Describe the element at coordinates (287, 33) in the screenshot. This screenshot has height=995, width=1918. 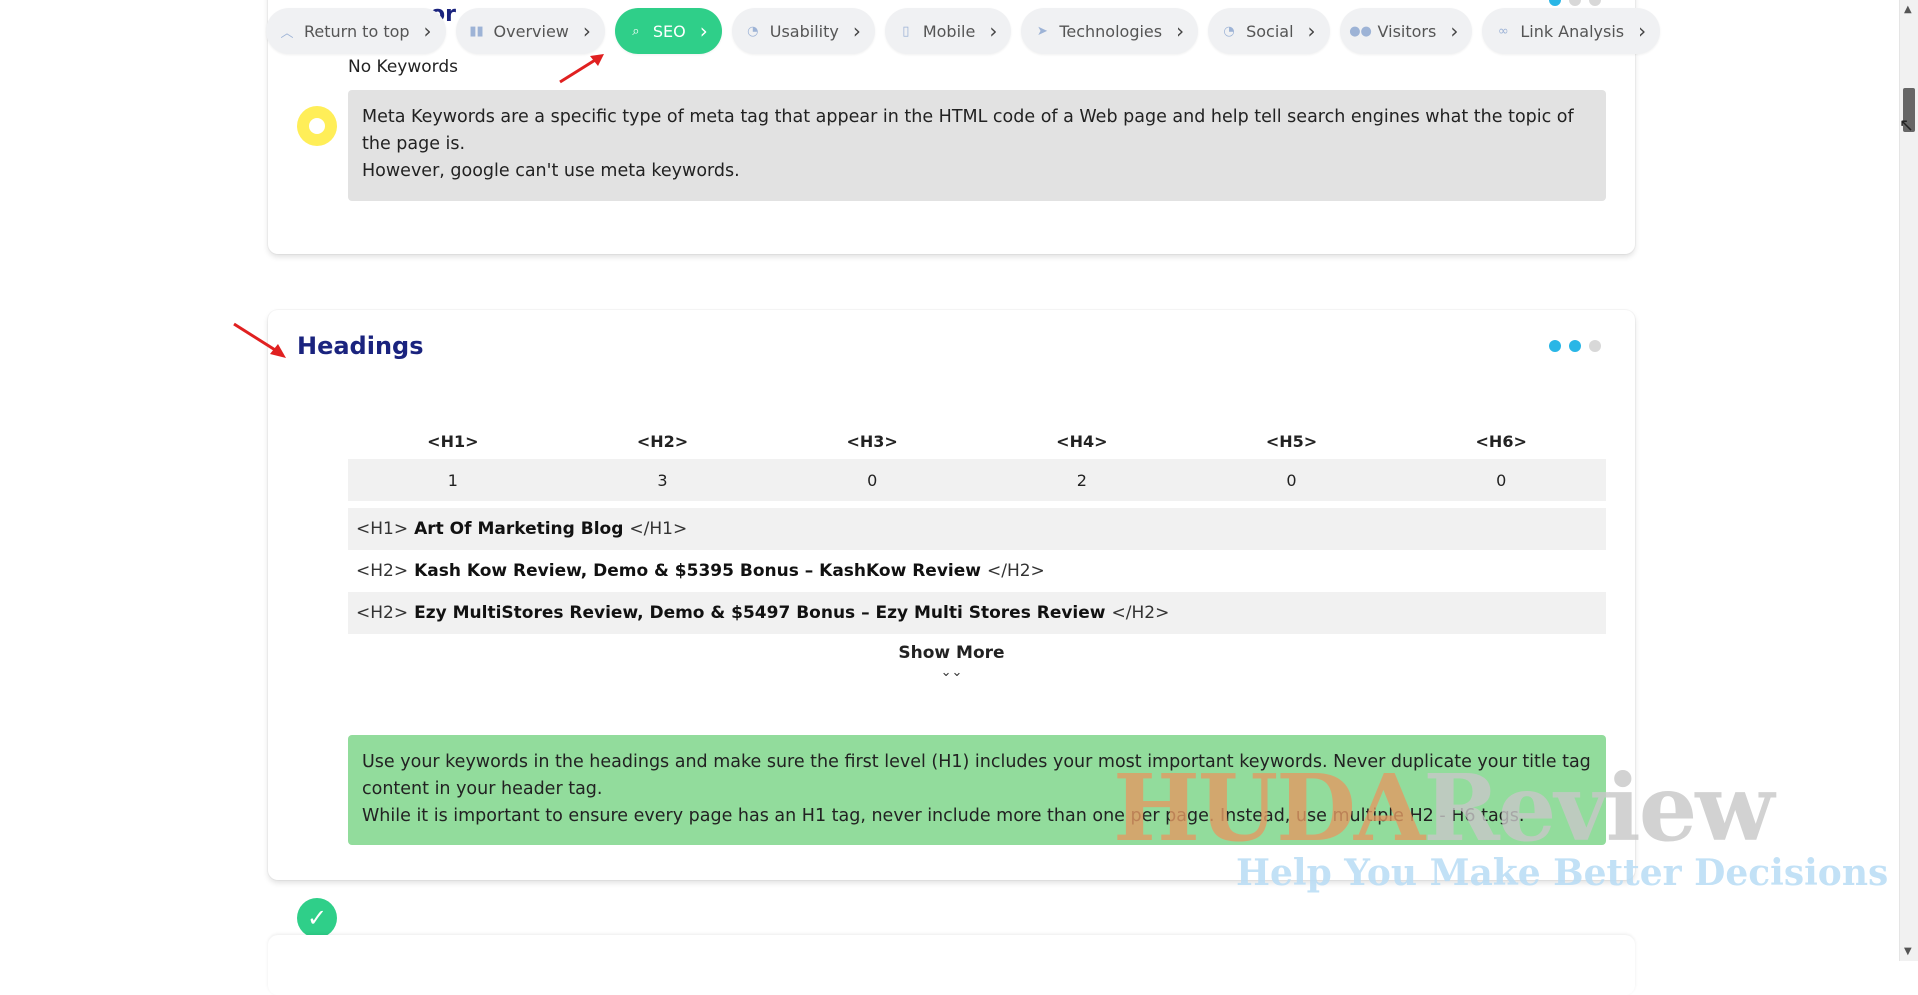
I see `chevron-up-icon: ︿` at that location.